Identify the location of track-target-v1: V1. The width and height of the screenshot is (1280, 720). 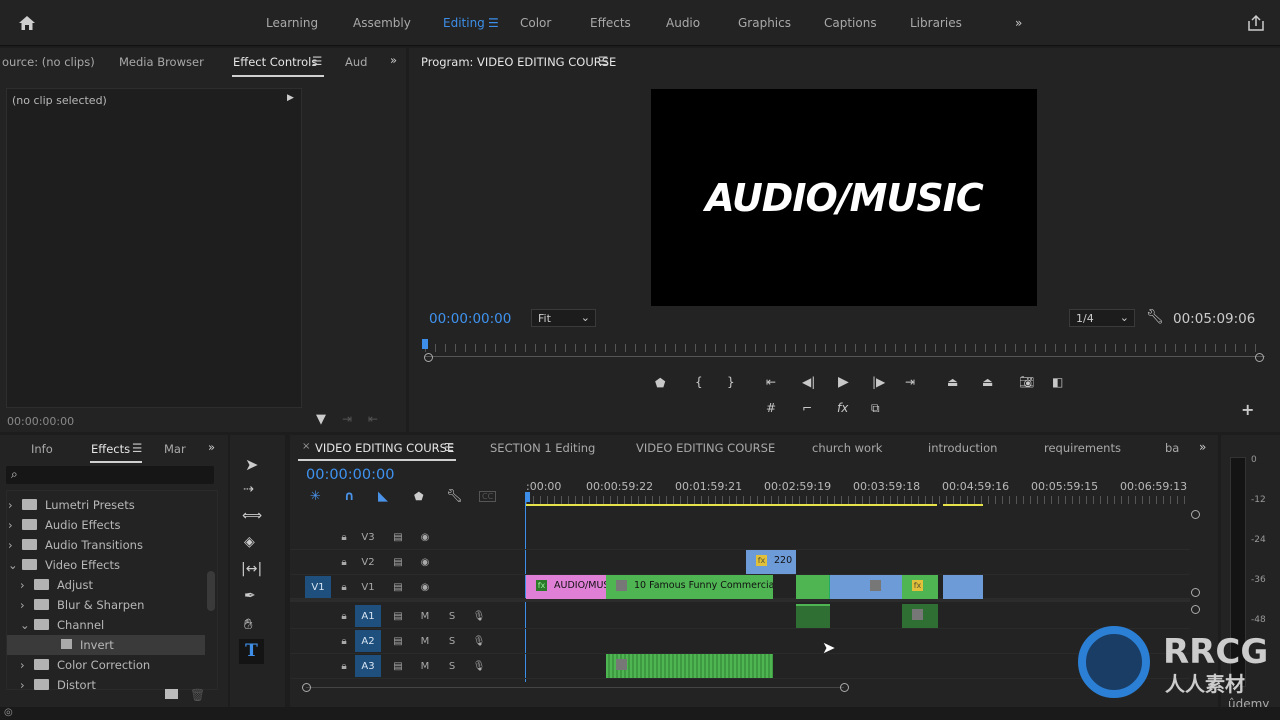
(368, 587).